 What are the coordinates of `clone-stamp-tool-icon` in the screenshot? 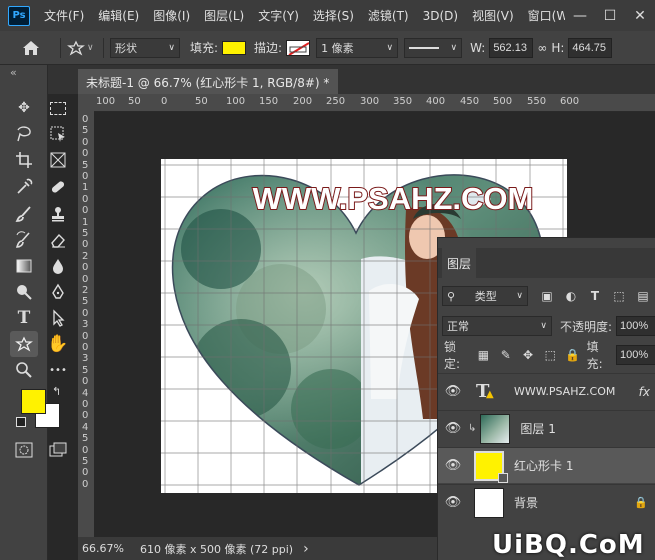 It's located at (58, 214).